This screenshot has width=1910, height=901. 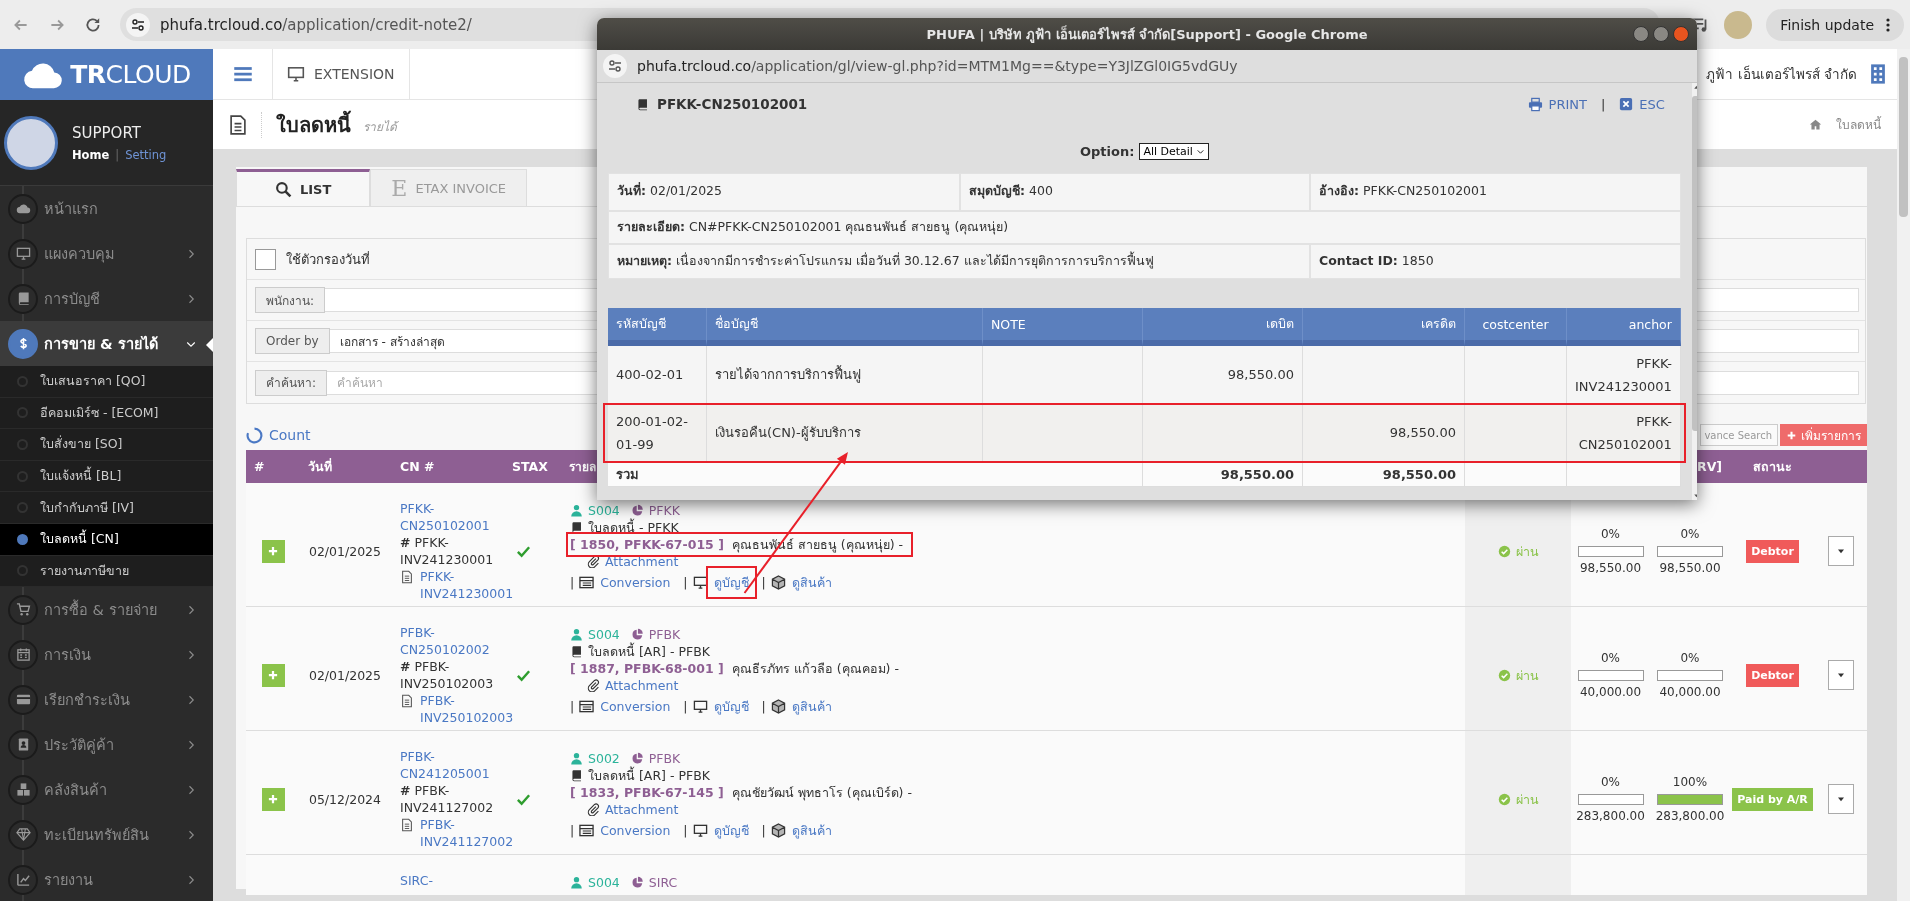 I want to click on sidebar-item: เรียกชำระเงิน, so click(x=106, y=700).